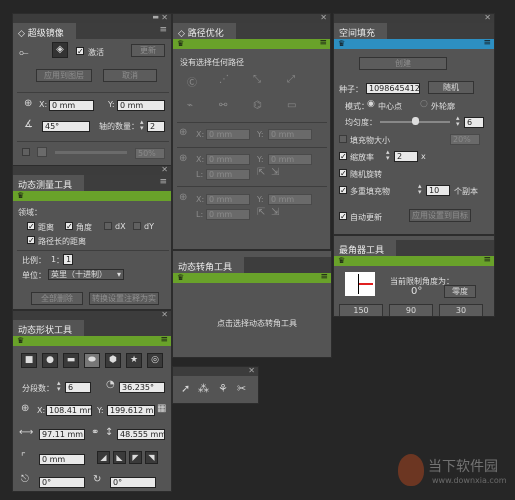 Image resolution: width=515 pixels, height=500 pixels. I want to click on path-distance-checkbox: ✓, so click(31, 240).